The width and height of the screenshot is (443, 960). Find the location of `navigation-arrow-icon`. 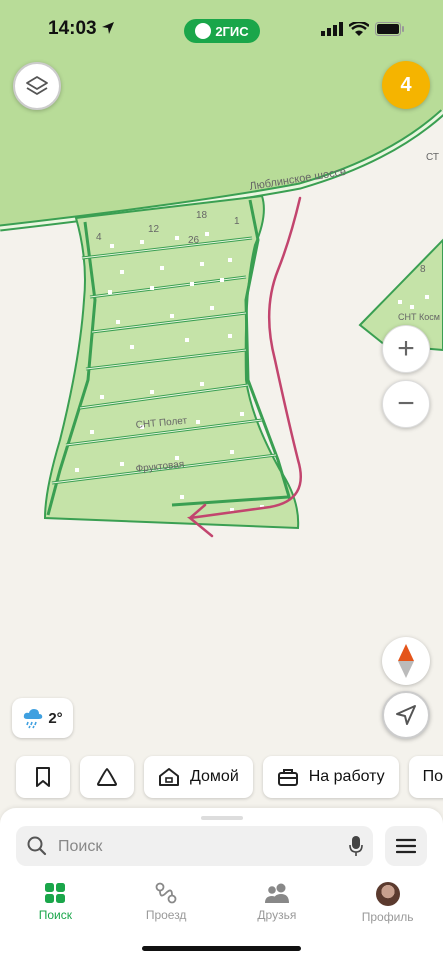

navigation-arrow-icon is located at coordinates (406, 715).